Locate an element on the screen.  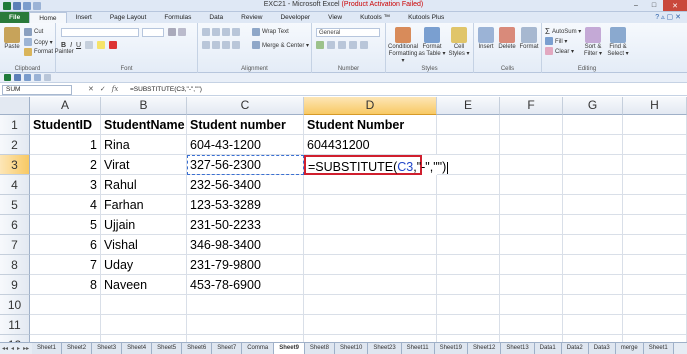
cell-f3 is located at coordinates (531, 165).